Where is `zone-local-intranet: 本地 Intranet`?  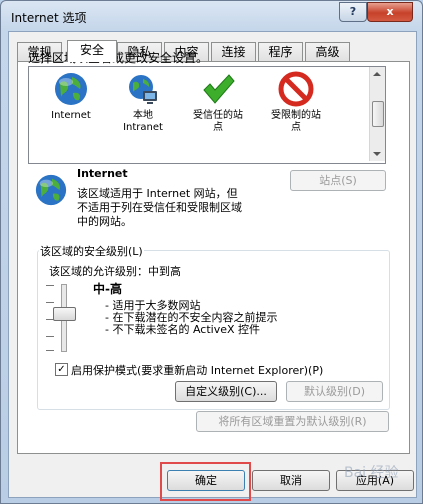 zone-local-intranet: 本地 Intranet is located at coordinates (143, 102).